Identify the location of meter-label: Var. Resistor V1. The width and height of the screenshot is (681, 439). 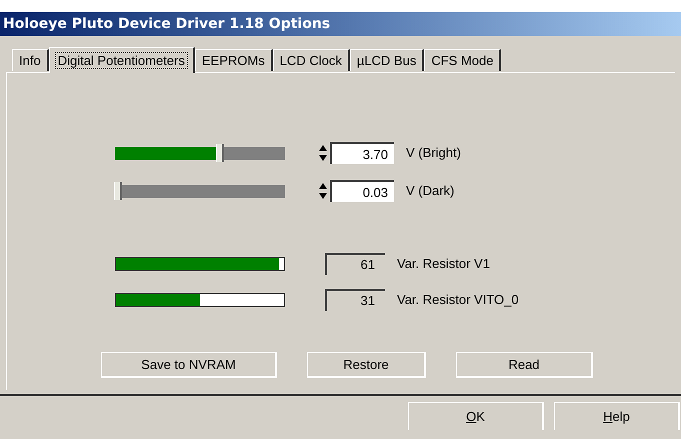
(443, 264).